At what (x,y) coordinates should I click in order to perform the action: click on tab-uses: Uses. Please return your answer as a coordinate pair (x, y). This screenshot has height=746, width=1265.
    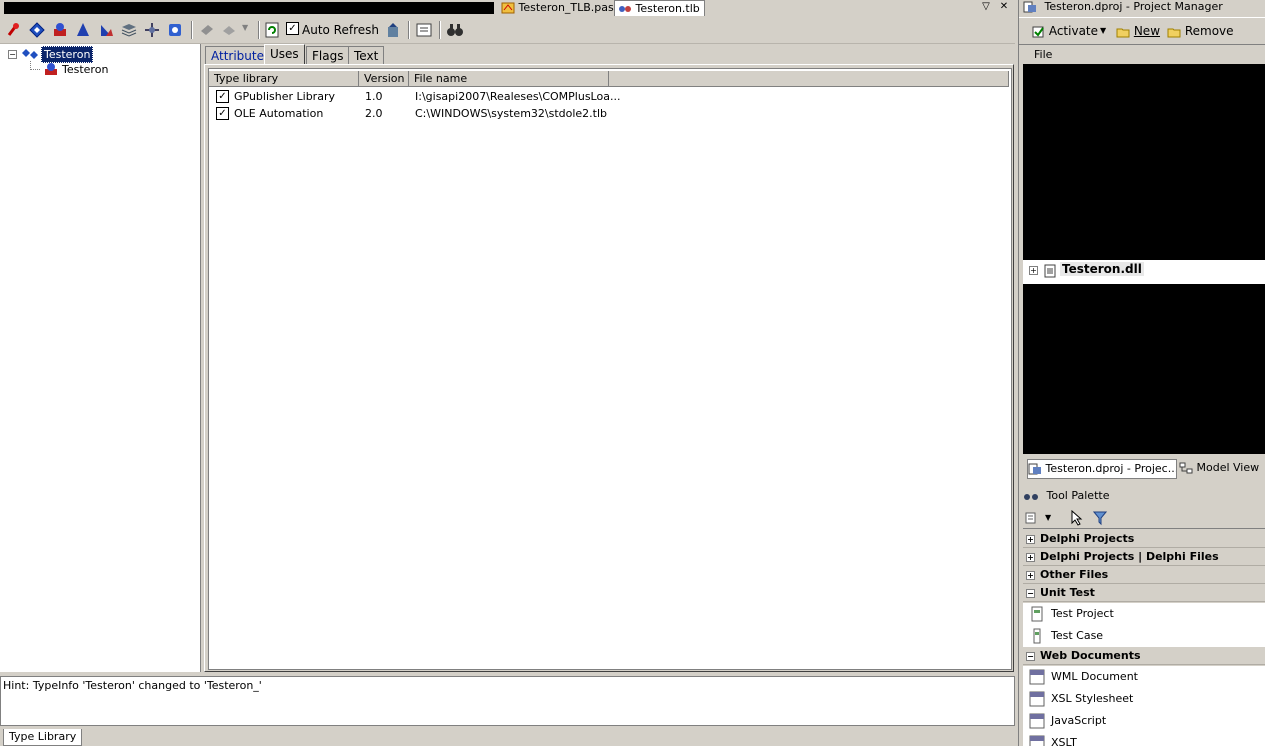
    Looking at the image, I should click on (284, 54).